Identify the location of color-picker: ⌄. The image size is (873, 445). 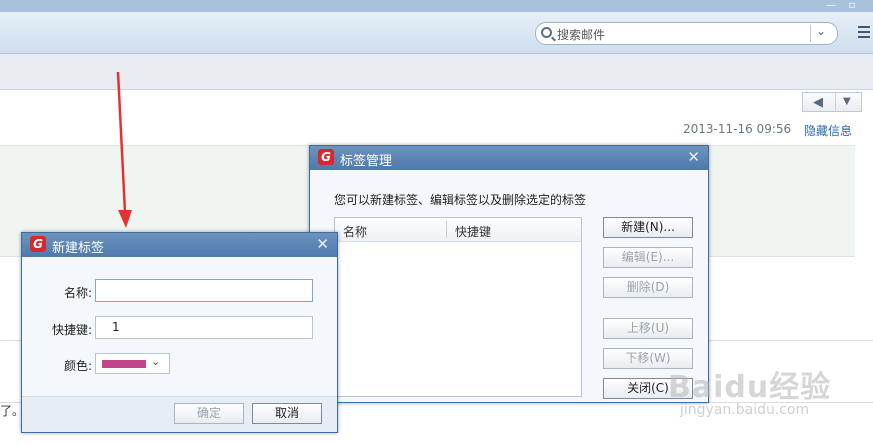
(132, 363).